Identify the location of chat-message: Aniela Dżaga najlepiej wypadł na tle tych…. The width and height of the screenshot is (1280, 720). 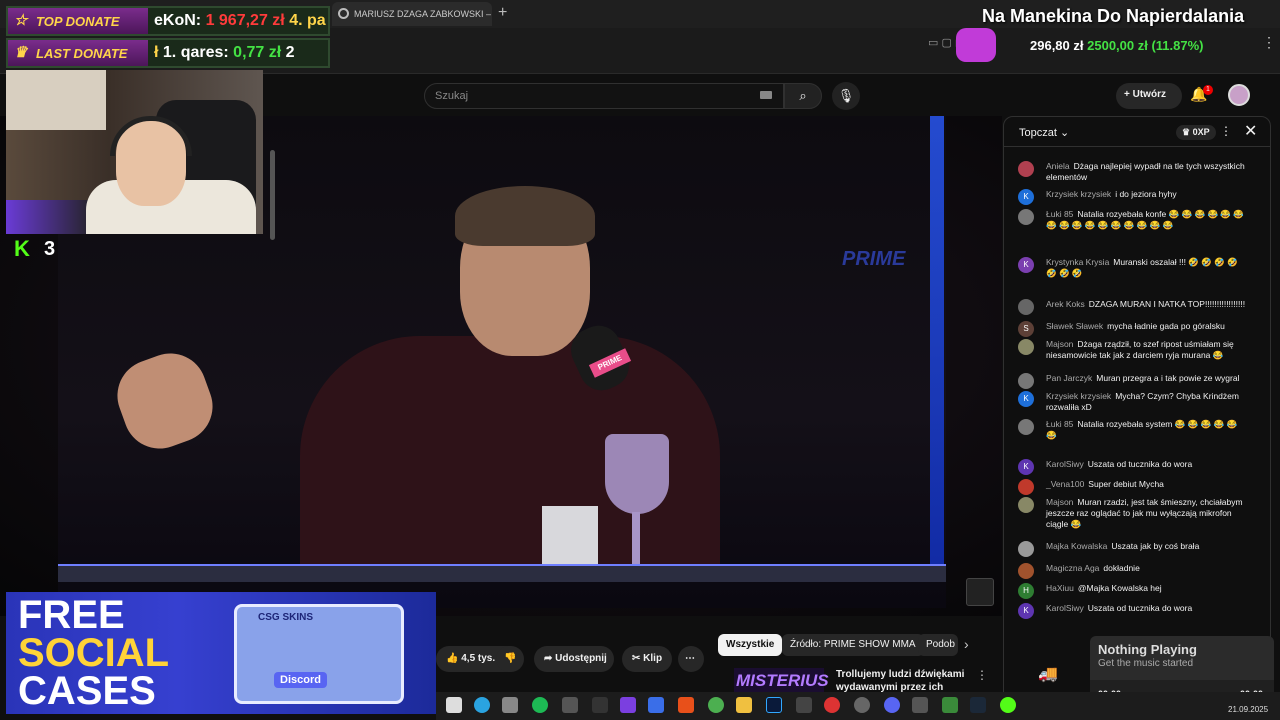
(1134, 172).